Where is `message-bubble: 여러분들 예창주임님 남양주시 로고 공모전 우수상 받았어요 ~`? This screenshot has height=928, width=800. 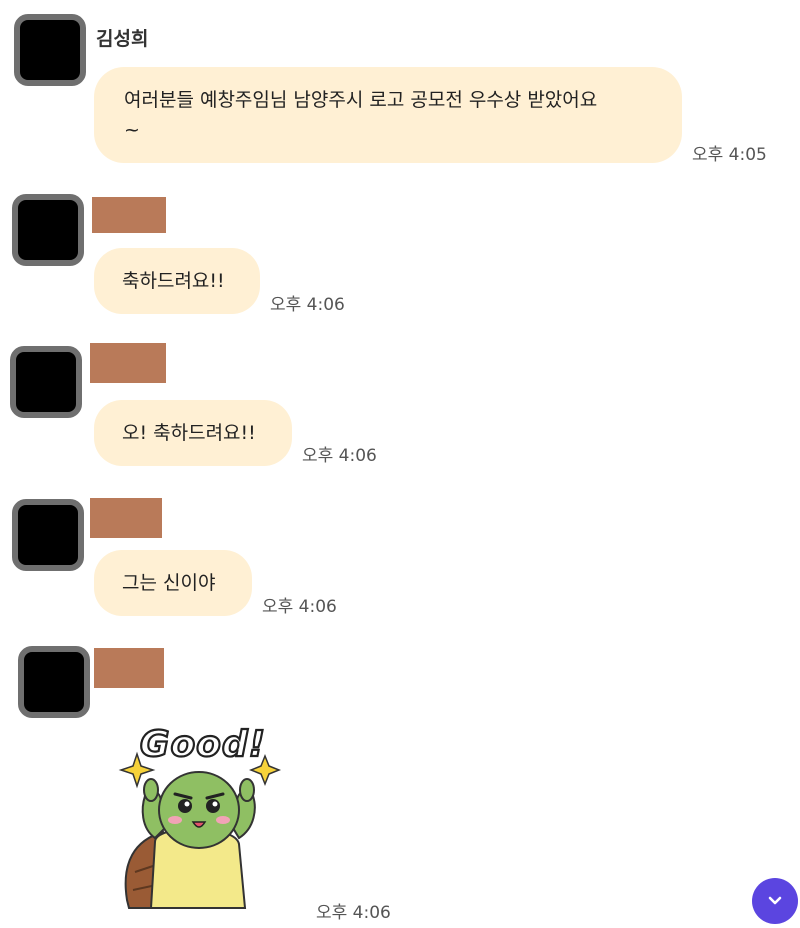 message-bubble: 여러분들 예창주임님 남양주시 로고 공모전 우수상 받았어요 ~ is located at coordinates (388, 115).